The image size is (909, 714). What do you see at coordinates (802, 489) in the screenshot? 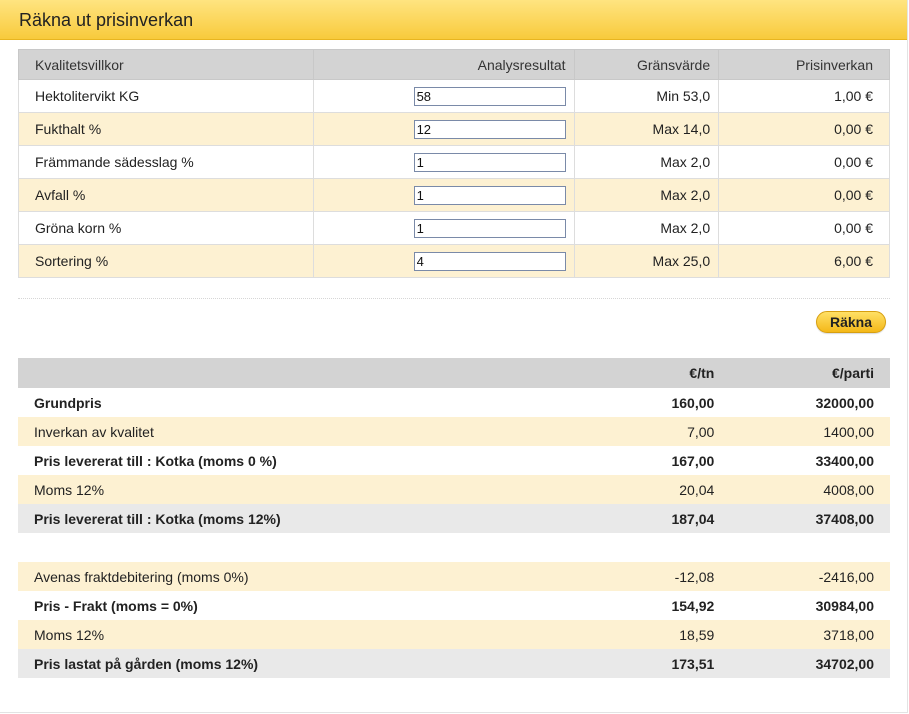
I see `row-per-lot: 4008,00` at bounding box center [802, 489].